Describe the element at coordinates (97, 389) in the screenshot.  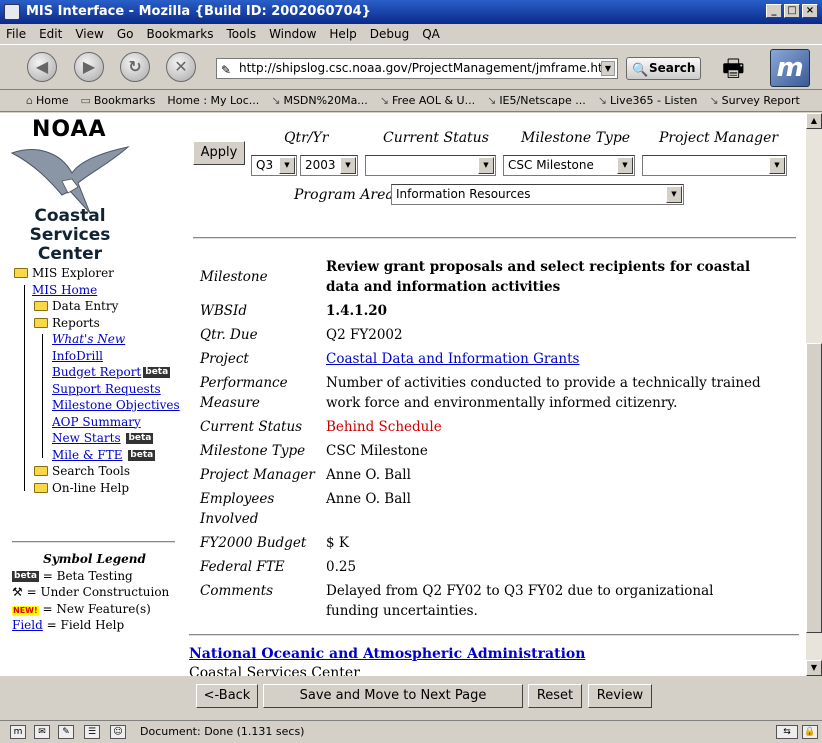
I see `tree-report-support: Support Requests` at that location.